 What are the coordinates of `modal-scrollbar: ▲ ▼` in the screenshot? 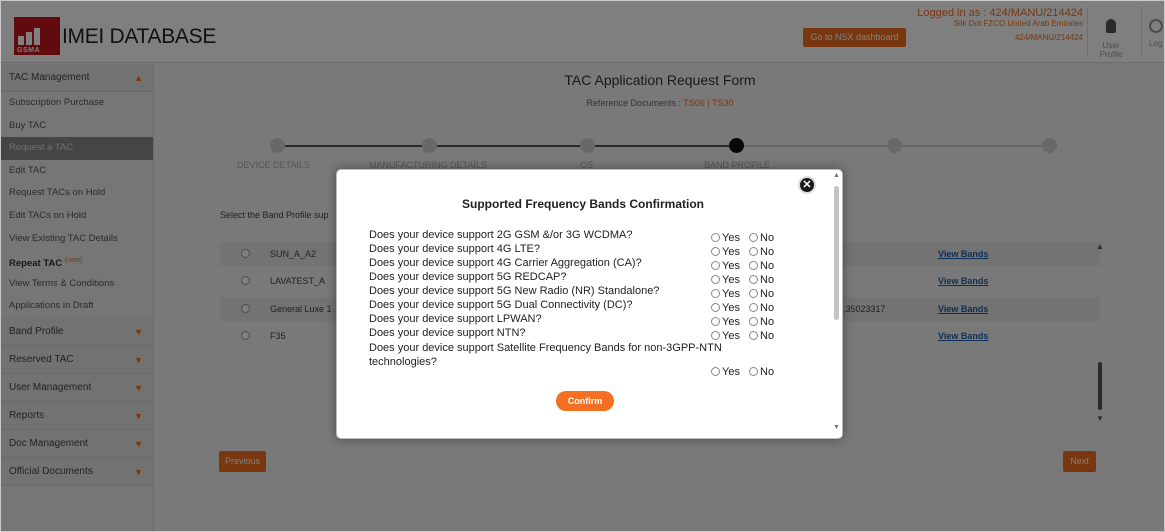 It's located at (837, 304).